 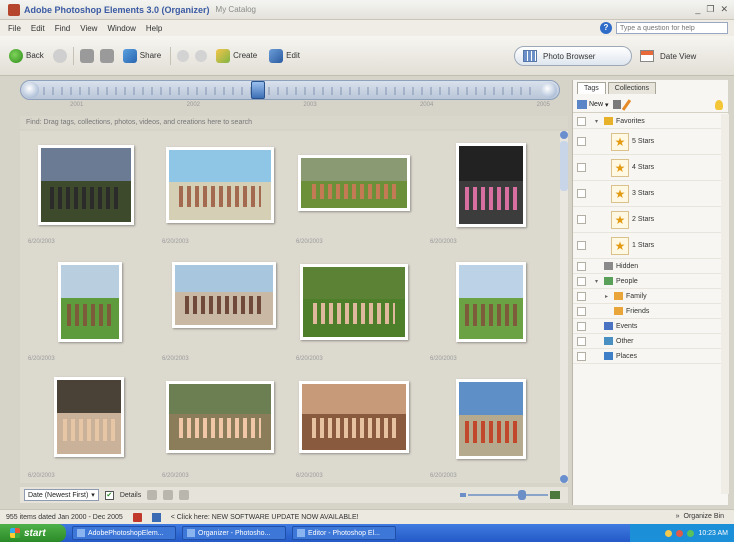 I want to click on minimize-button: _, so click(x=697, y=9).